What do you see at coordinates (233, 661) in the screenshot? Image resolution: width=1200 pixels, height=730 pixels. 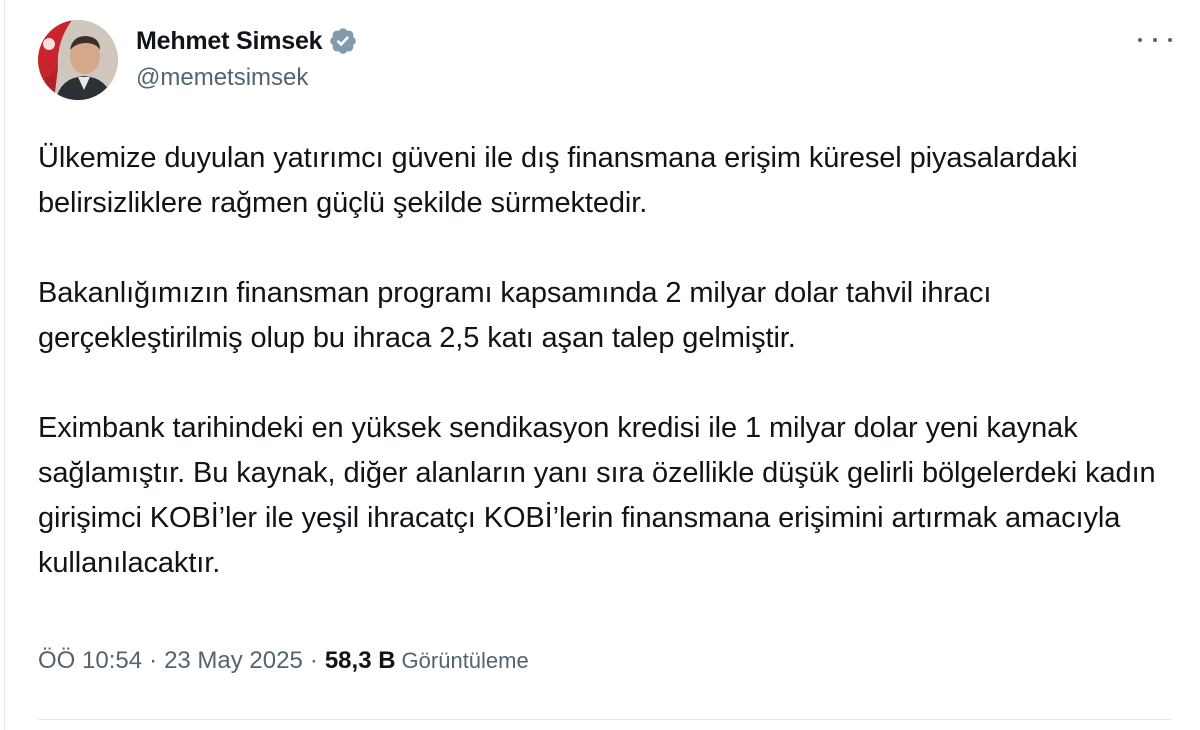 I see `tweet-date: 23 May 2025` at bounding box center [233, 661].